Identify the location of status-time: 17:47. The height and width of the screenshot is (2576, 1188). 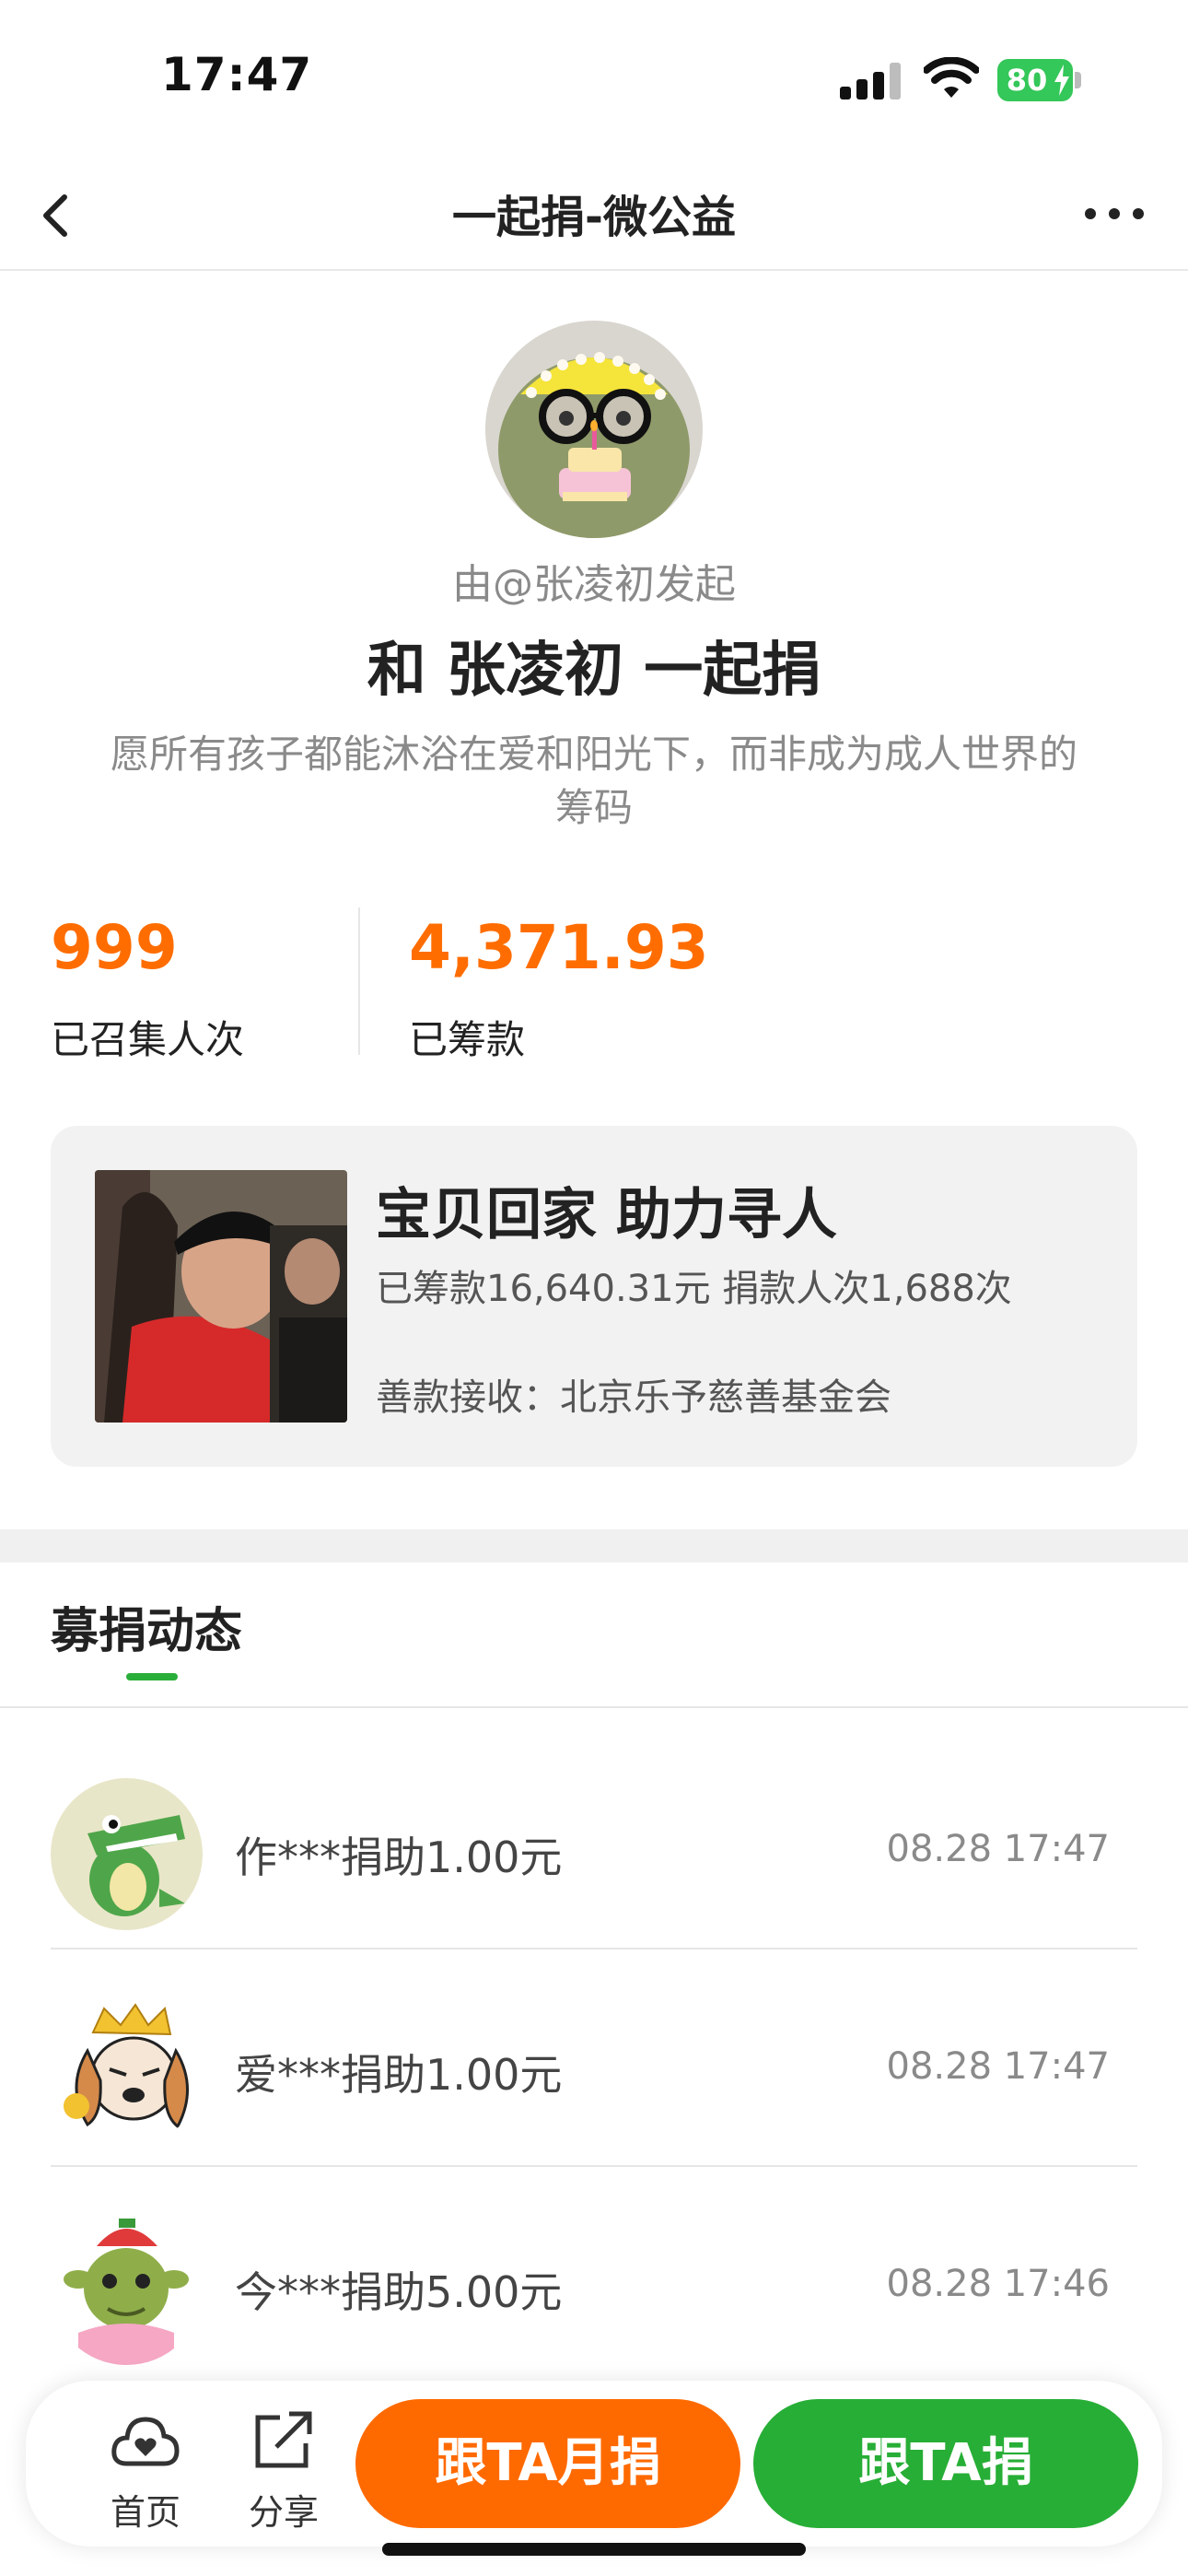
(237, 74).